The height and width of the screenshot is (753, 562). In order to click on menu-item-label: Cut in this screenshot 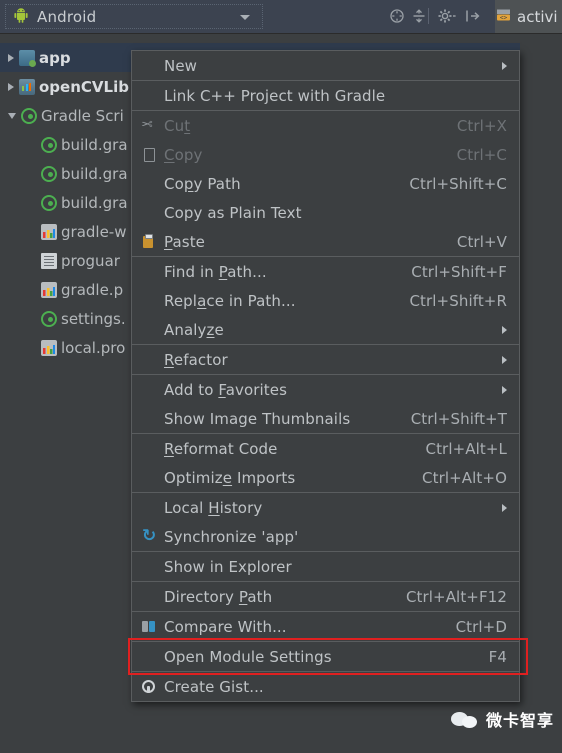, I will do `click(177, 125)`.